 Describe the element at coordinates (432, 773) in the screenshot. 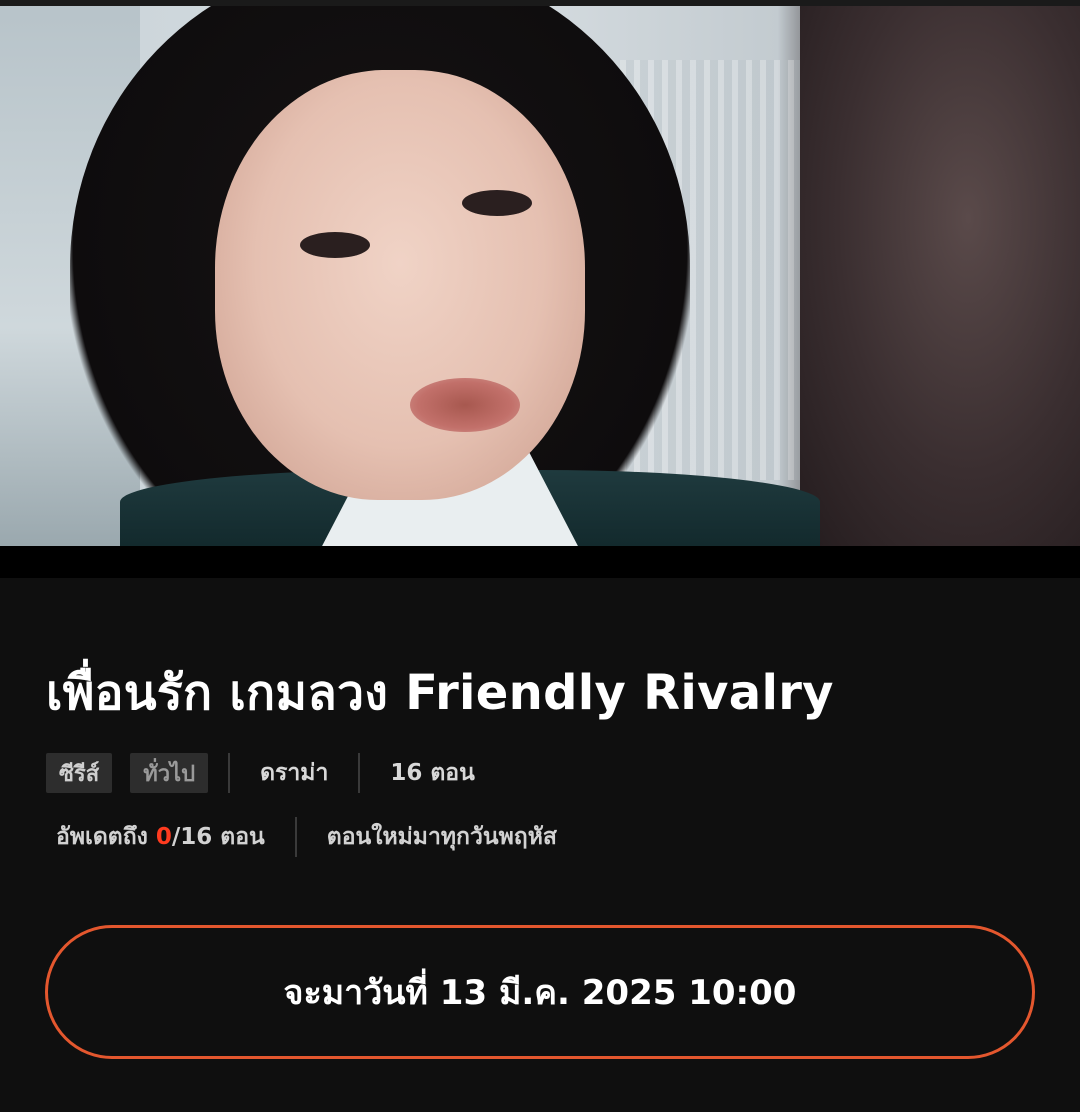

I see `episode-count: 16 ตอน` at that location.